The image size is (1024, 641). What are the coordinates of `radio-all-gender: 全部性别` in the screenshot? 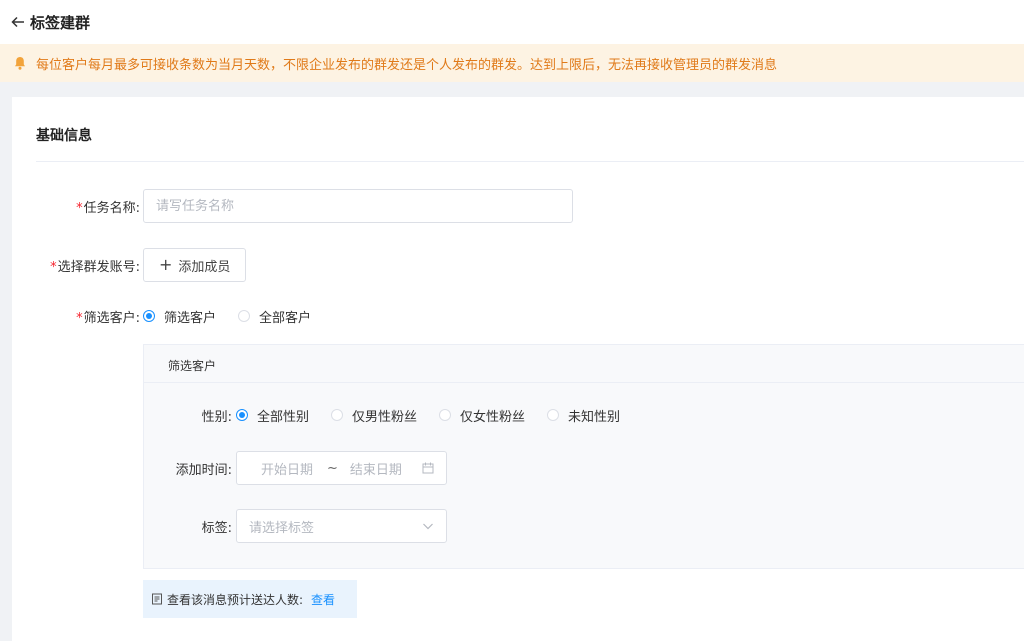 It's located at (272, 415).